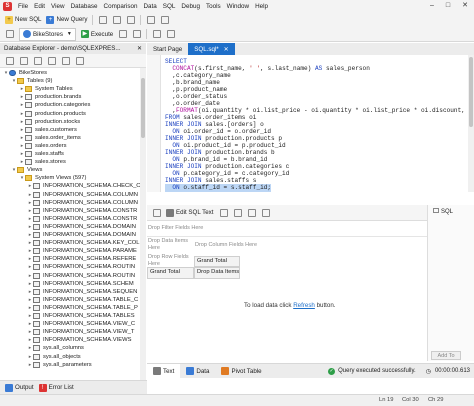 Image resolution: width=474 pixels, height=406 pixels. What do you see at coordinates (149, 6) in the screenshot?
I see `menu-data: Data` at bounding box center [149, 6].